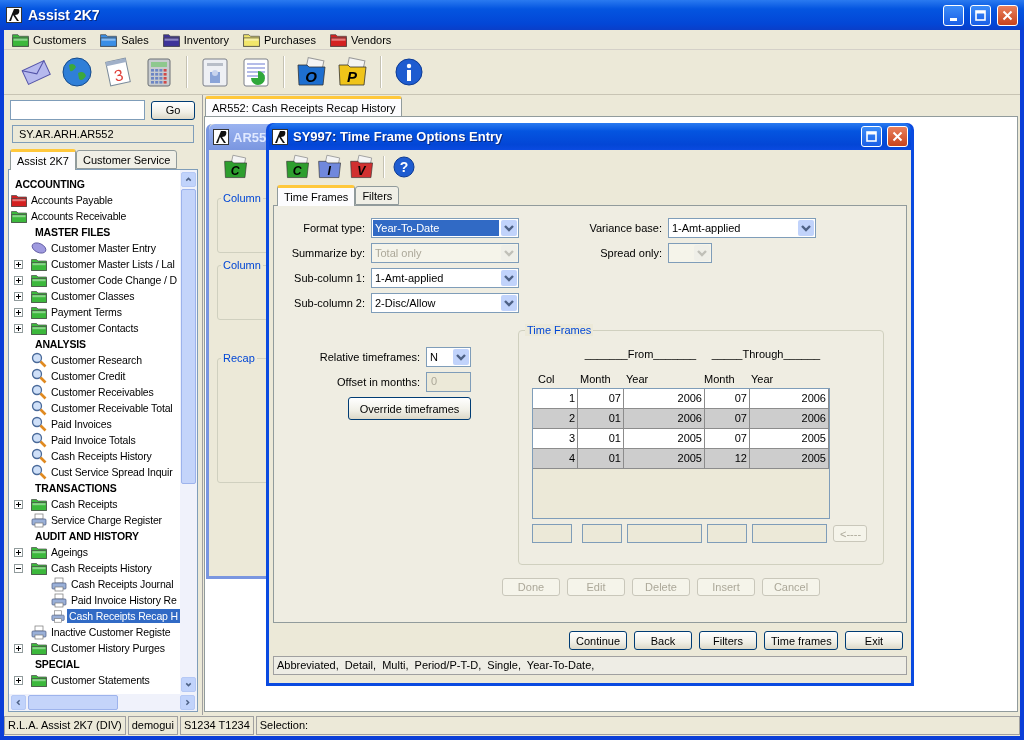 This screenshot has width=1024, height=740. What do you see at coordinates (93, 296) in the screenshot?
I see `tree-item: Customer Classes` at bounding box center [93, 296].